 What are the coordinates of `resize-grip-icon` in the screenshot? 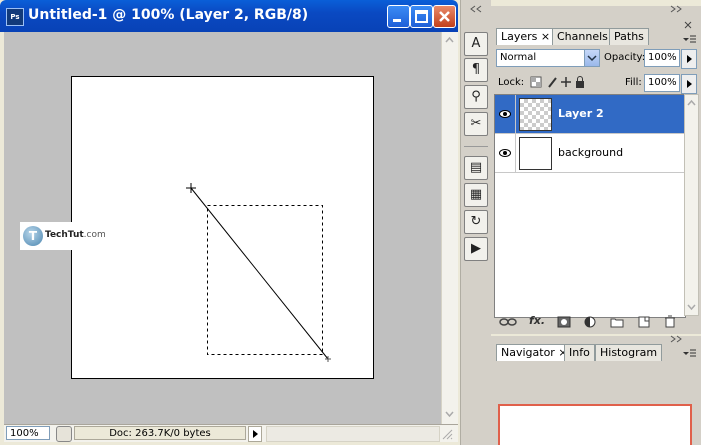 It's located at (447, 433).